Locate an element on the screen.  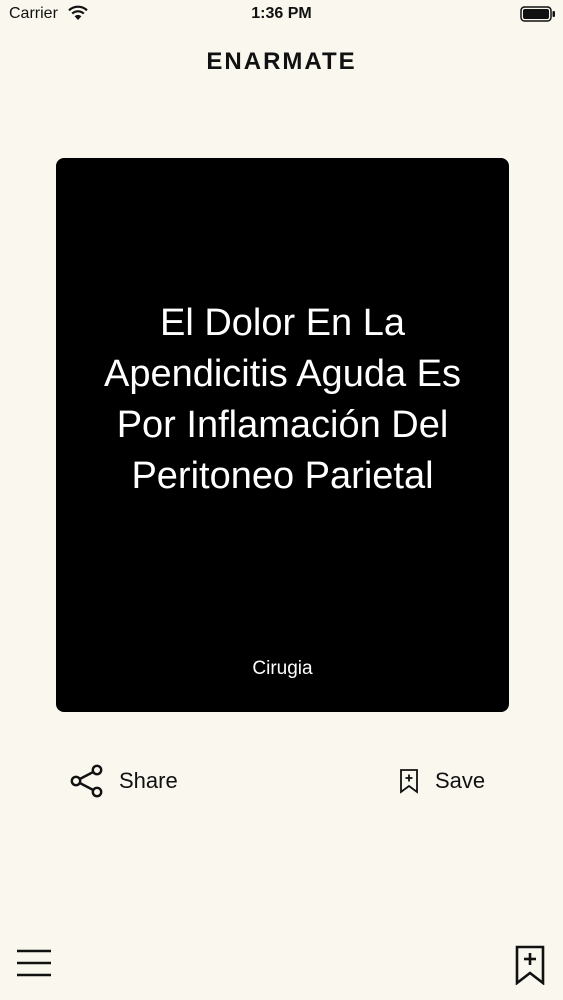
save-button: Save is located at coordinates (441, 781).